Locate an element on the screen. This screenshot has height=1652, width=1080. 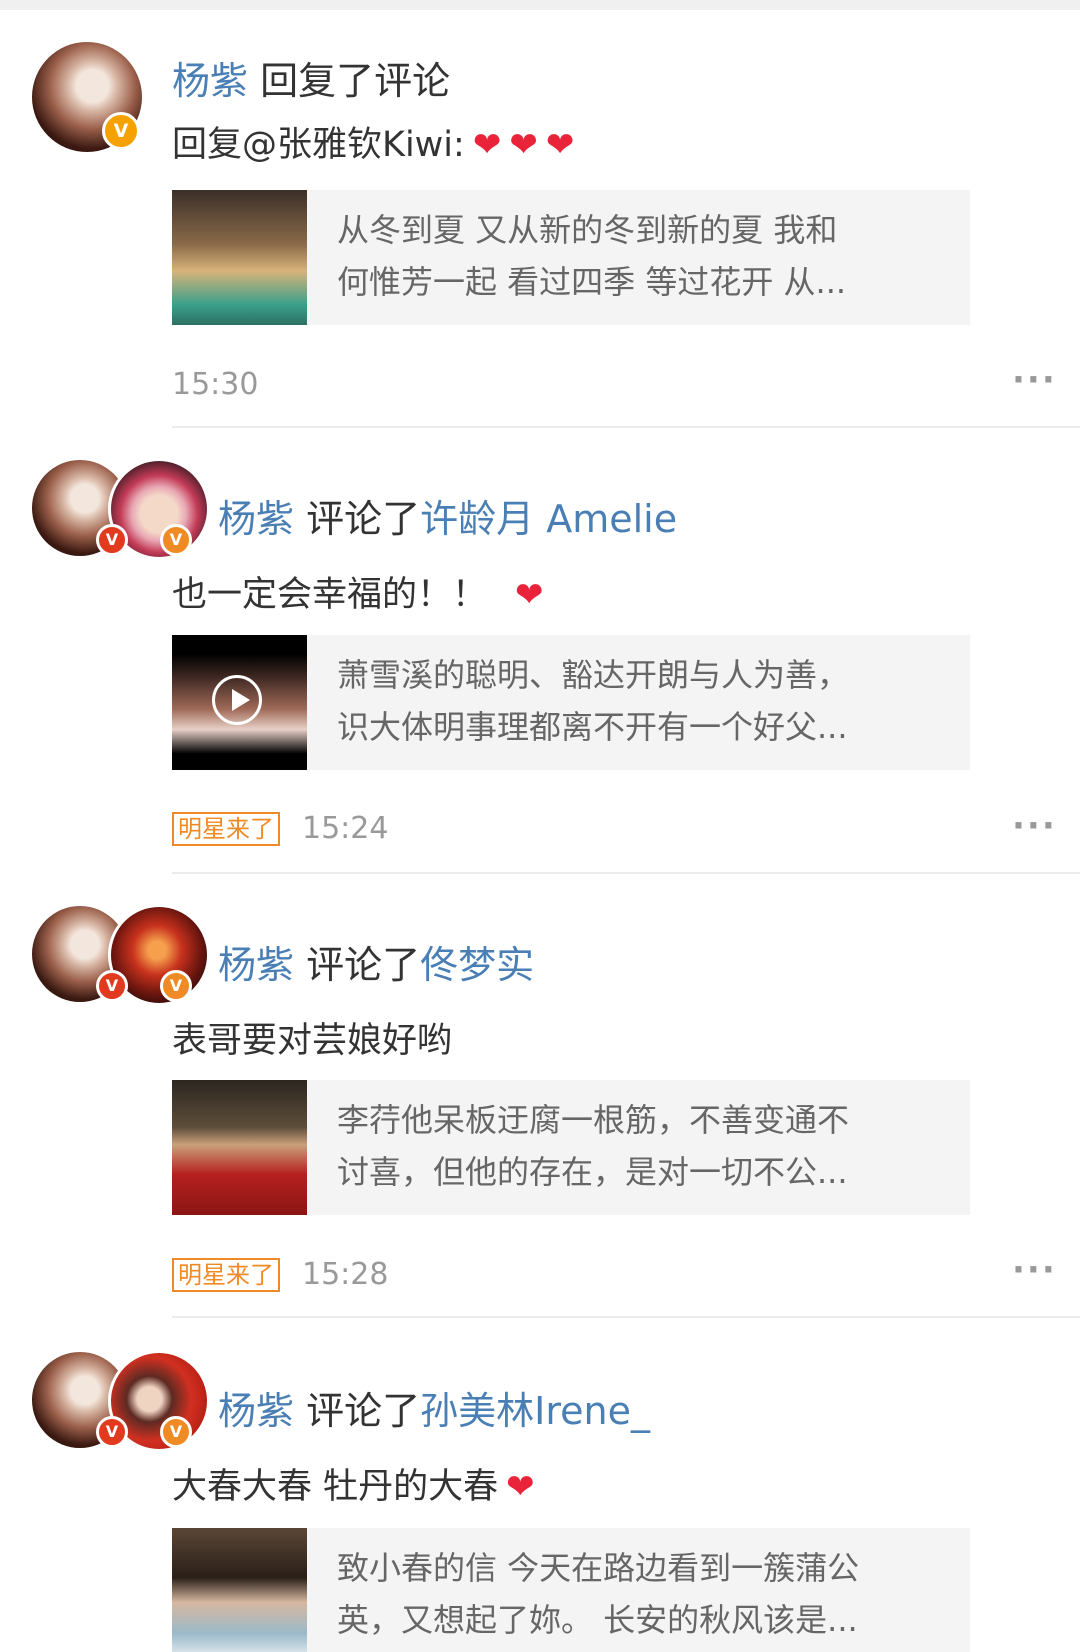
item-title: 杨紫 评论了许龄月 Amelie is located at coordinates (447, 515).